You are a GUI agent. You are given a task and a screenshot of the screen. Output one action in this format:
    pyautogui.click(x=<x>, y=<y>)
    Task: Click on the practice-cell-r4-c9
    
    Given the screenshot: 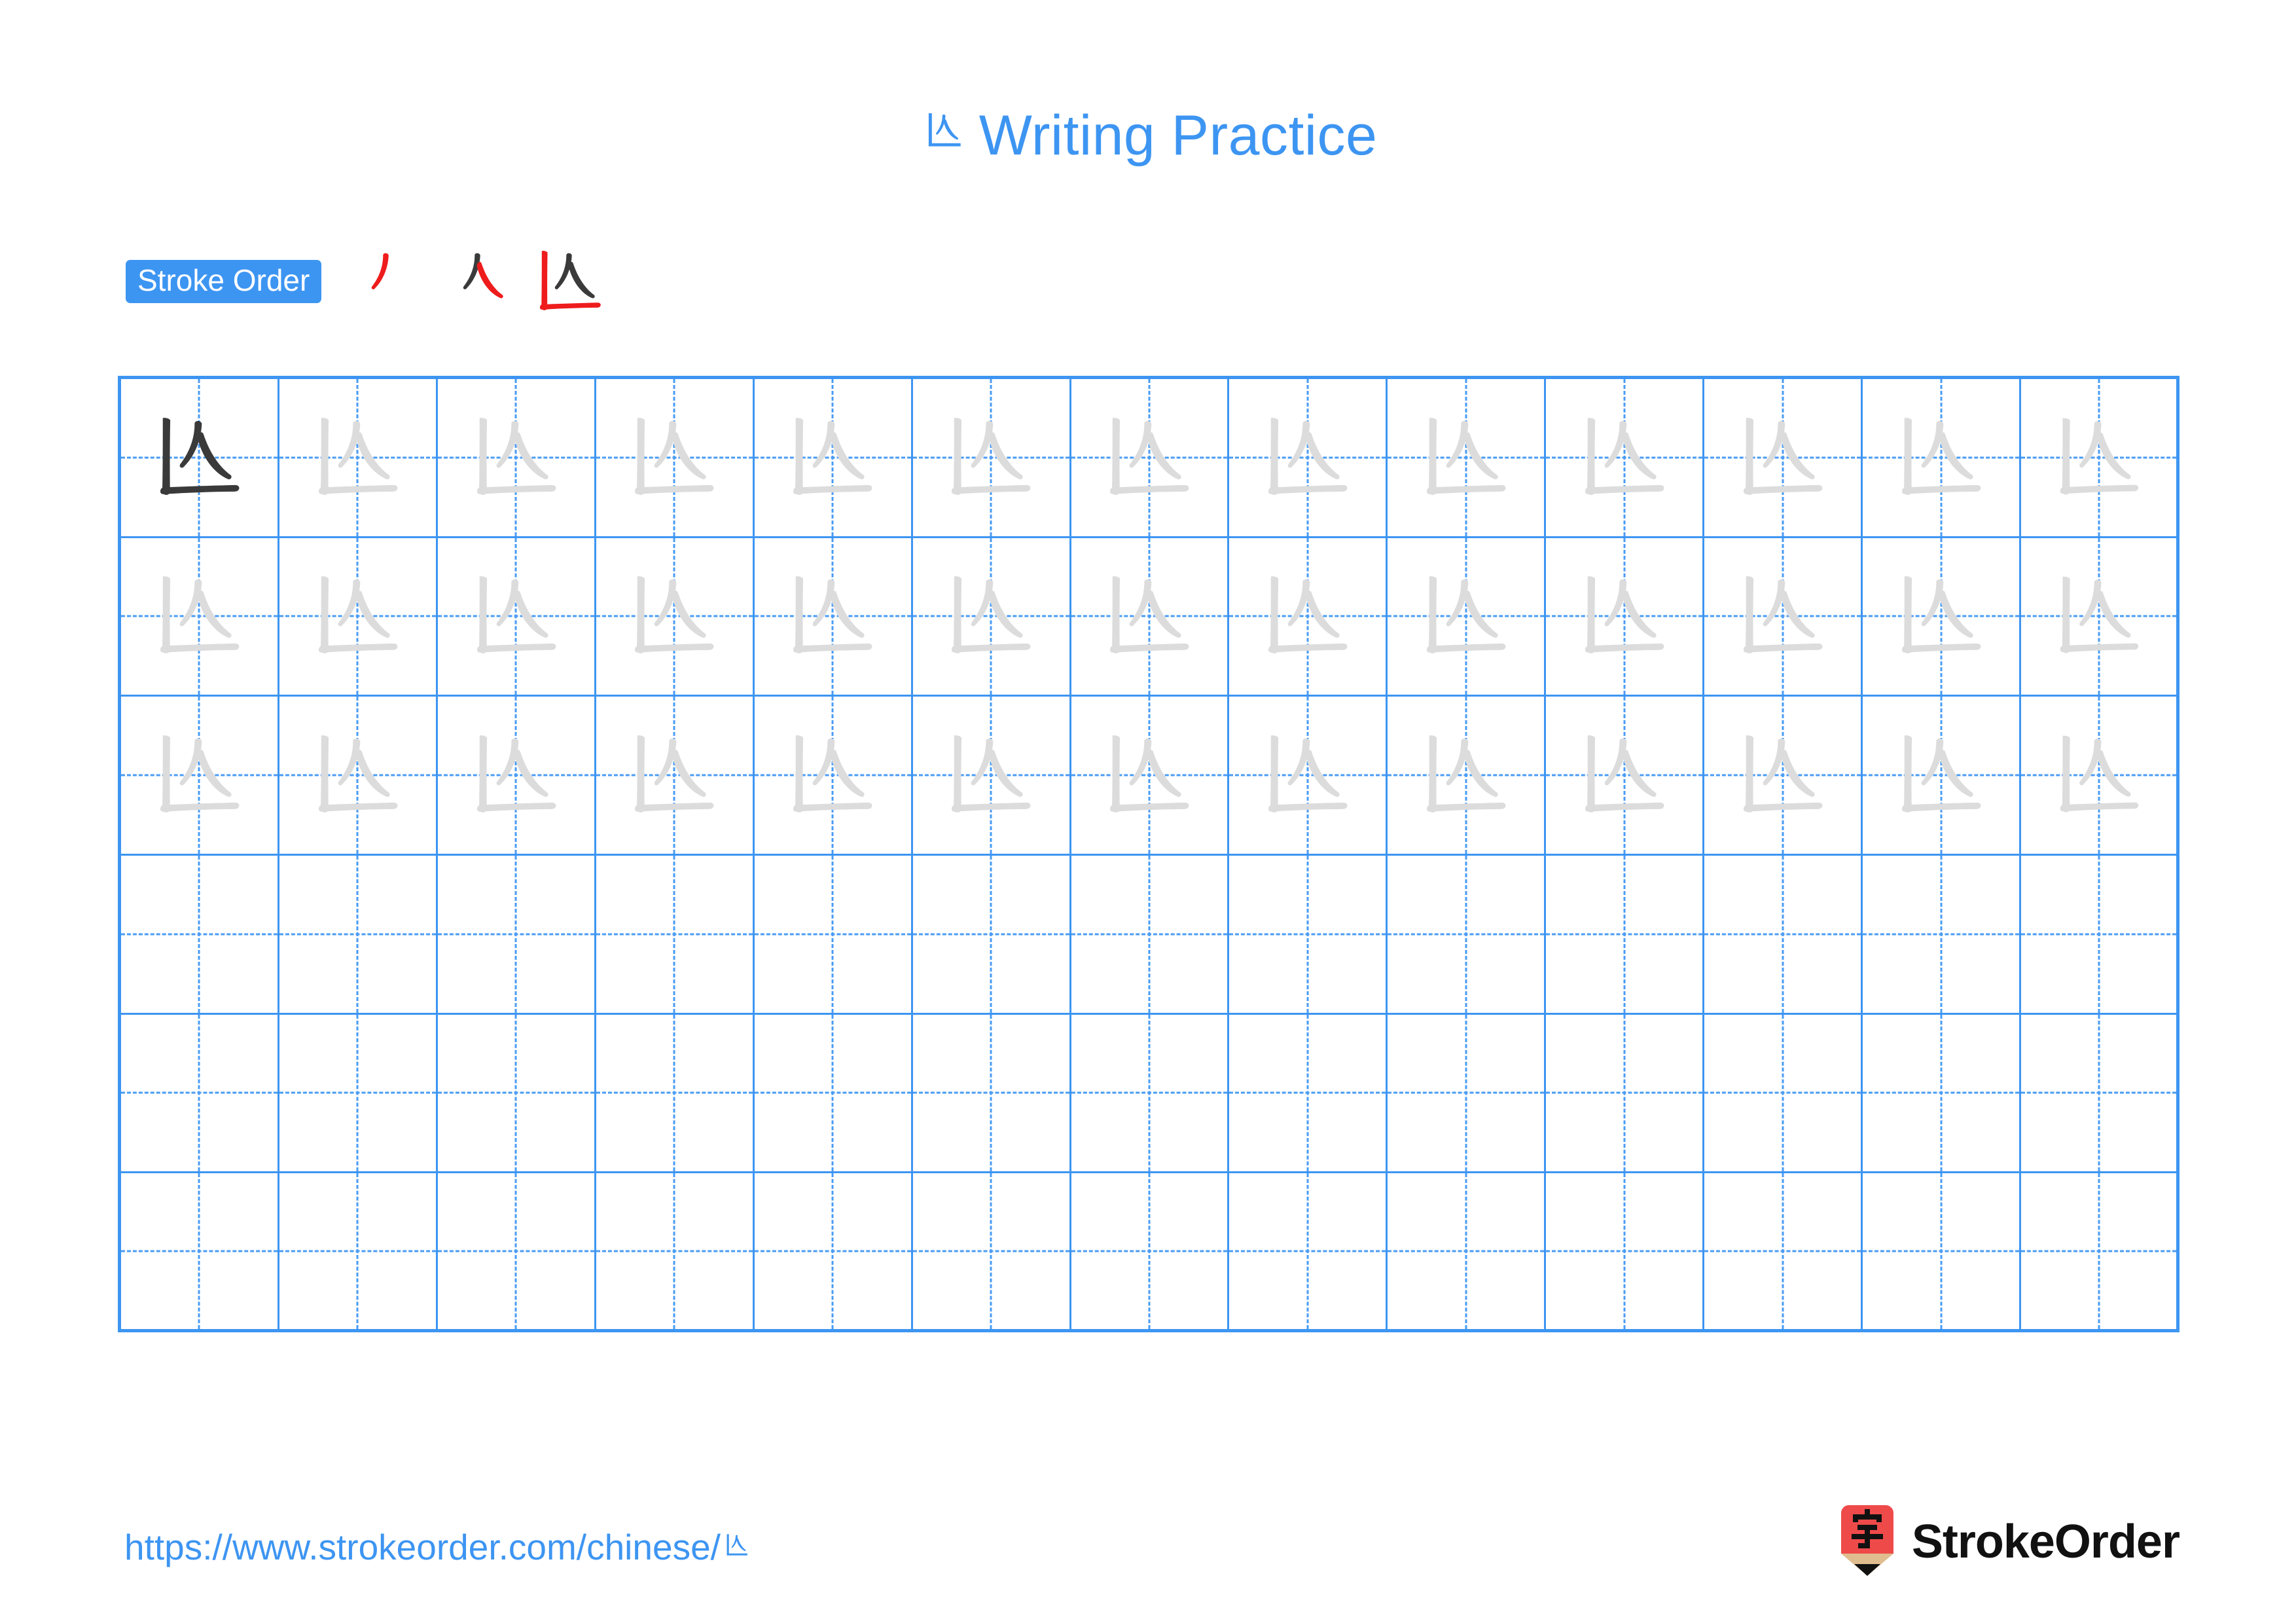 What is the action you would take?
    pyautogui.click(x=1468, y=935)
    